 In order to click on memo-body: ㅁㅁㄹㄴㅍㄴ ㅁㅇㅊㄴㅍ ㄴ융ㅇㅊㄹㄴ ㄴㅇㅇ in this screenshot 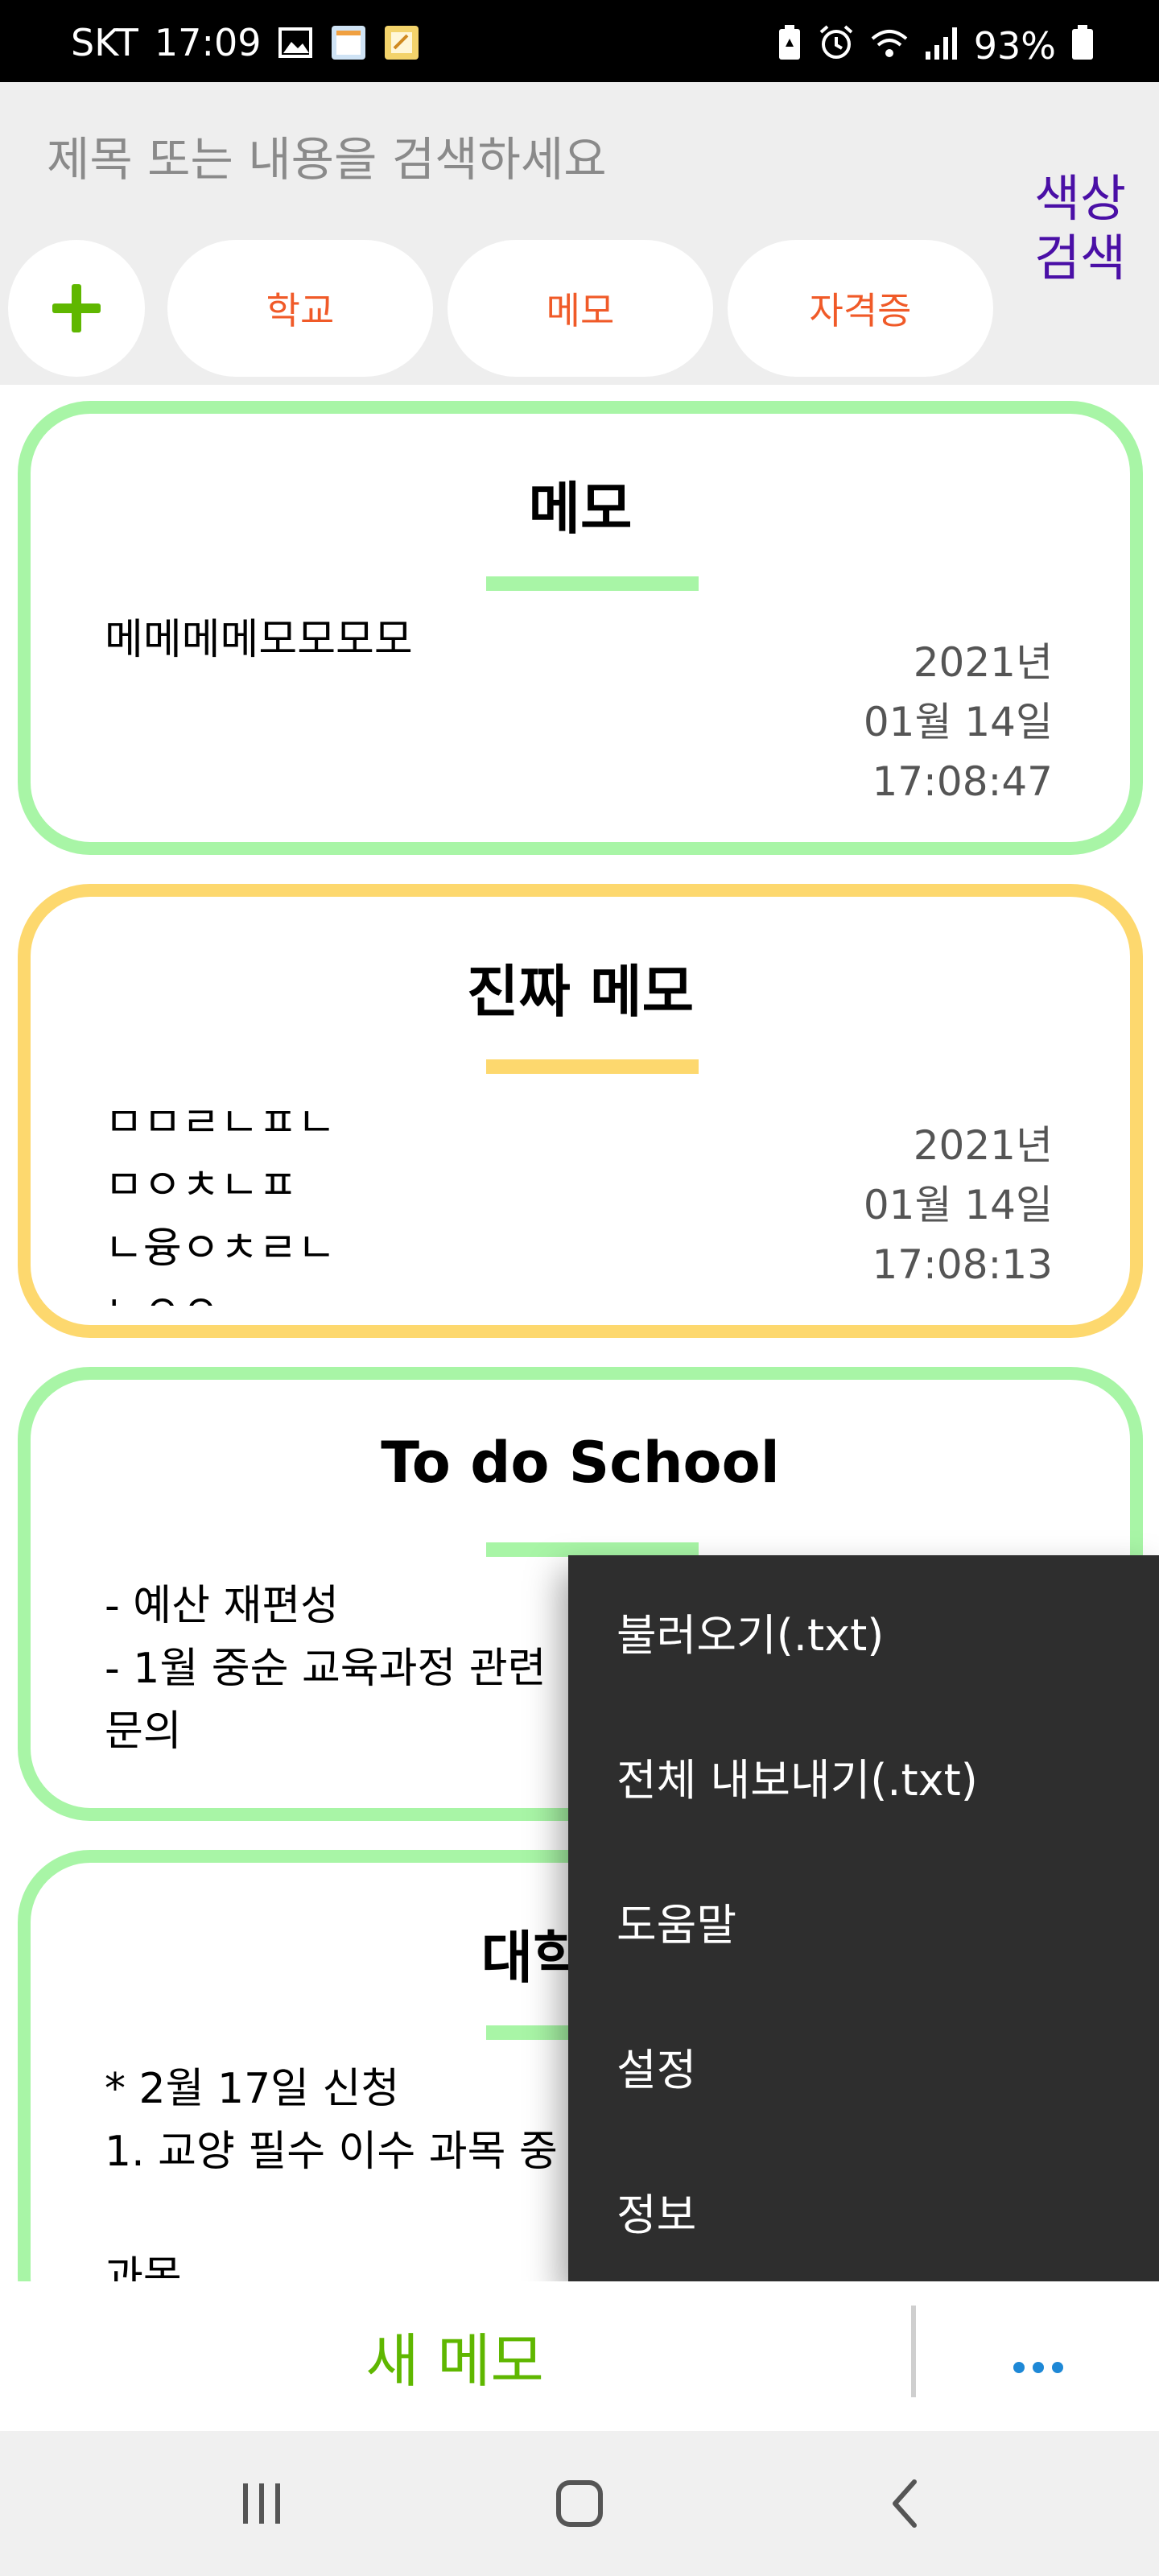, I will do `click(220, 1202)`.